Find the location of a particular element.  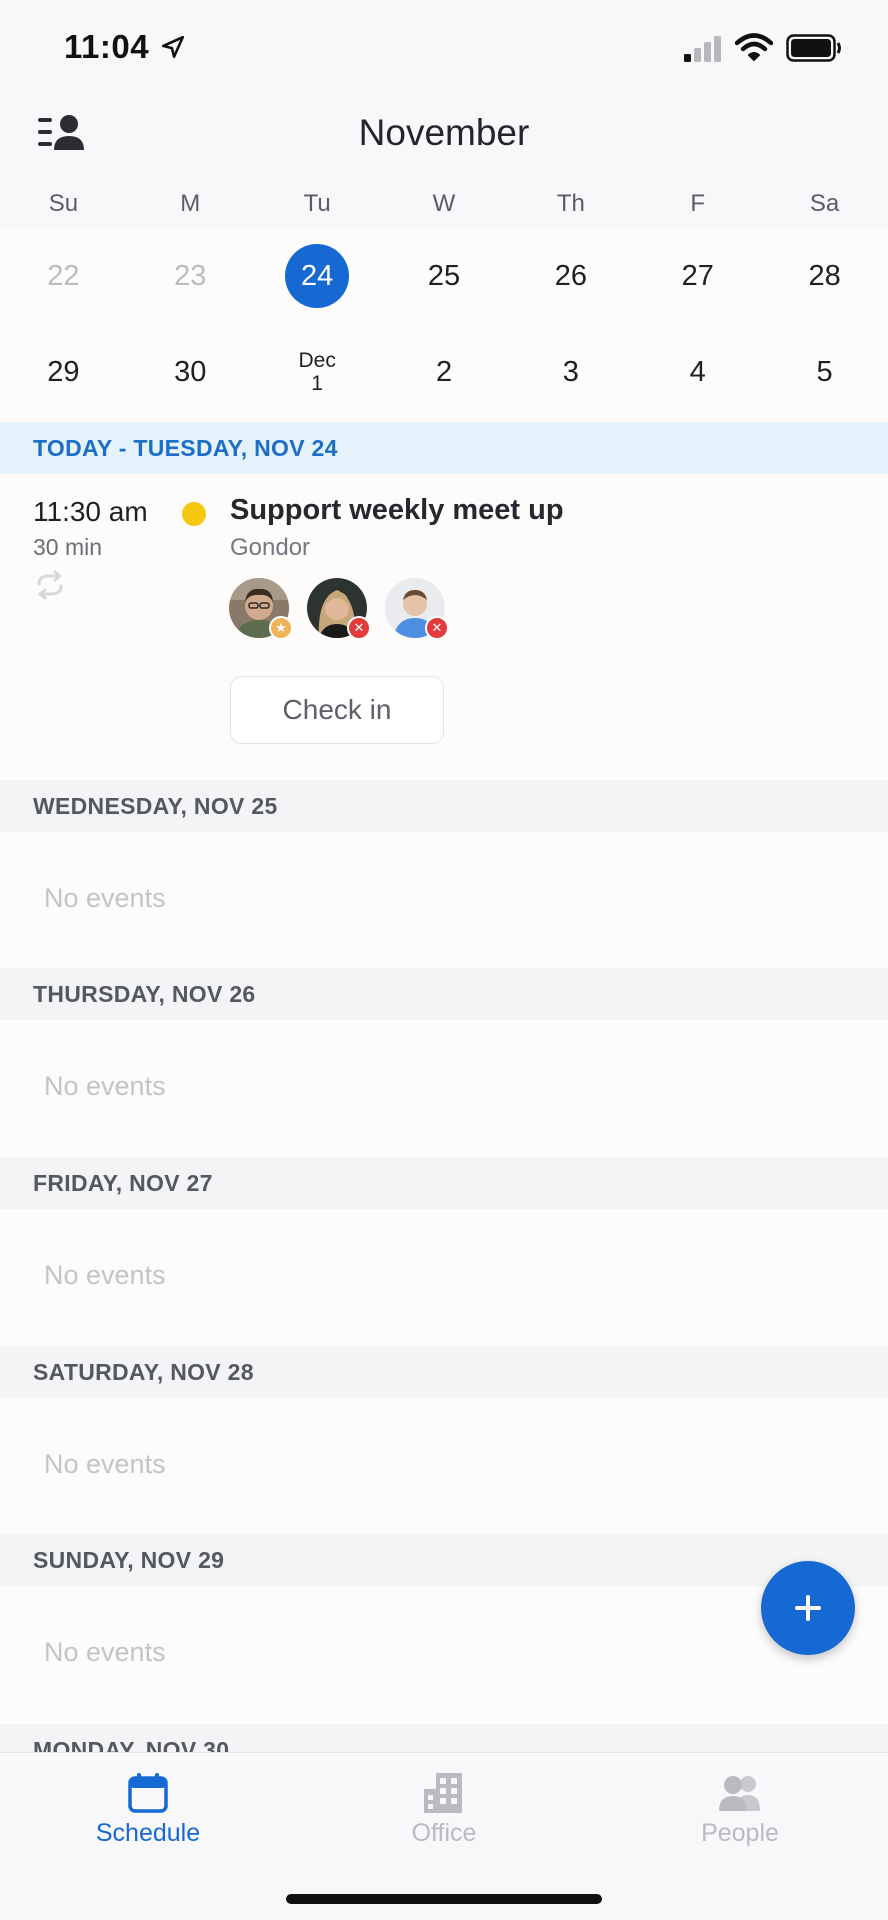

tab-people: People is located at coordinates (740, 1809).